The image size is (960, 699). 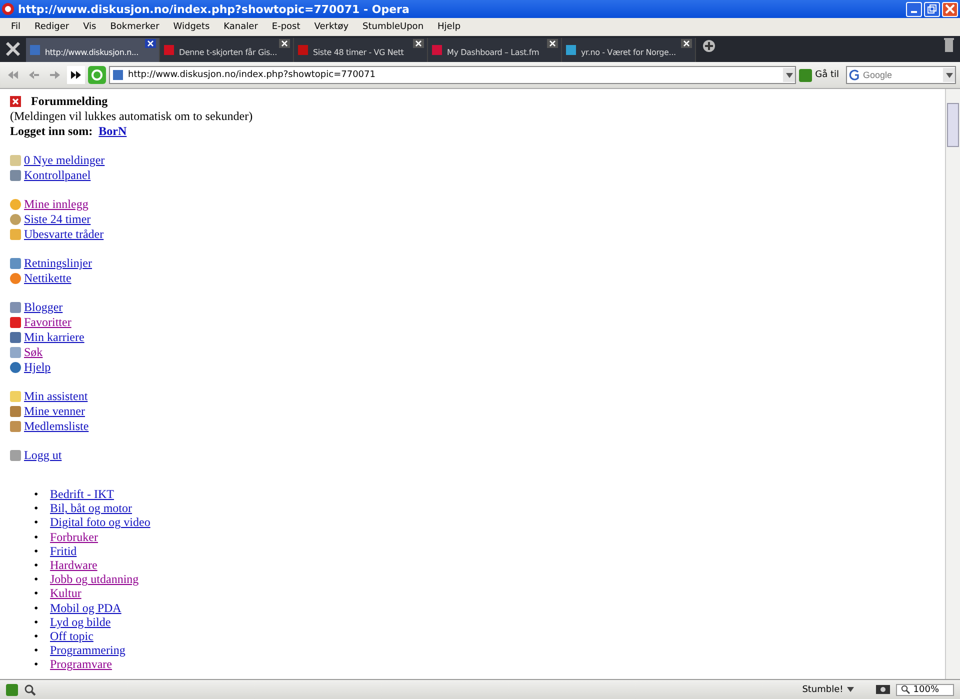 What do you see at coordinates (16, 27) in the screenshot?
I see `menu-item: Fil` at bounding box center [16, 27].